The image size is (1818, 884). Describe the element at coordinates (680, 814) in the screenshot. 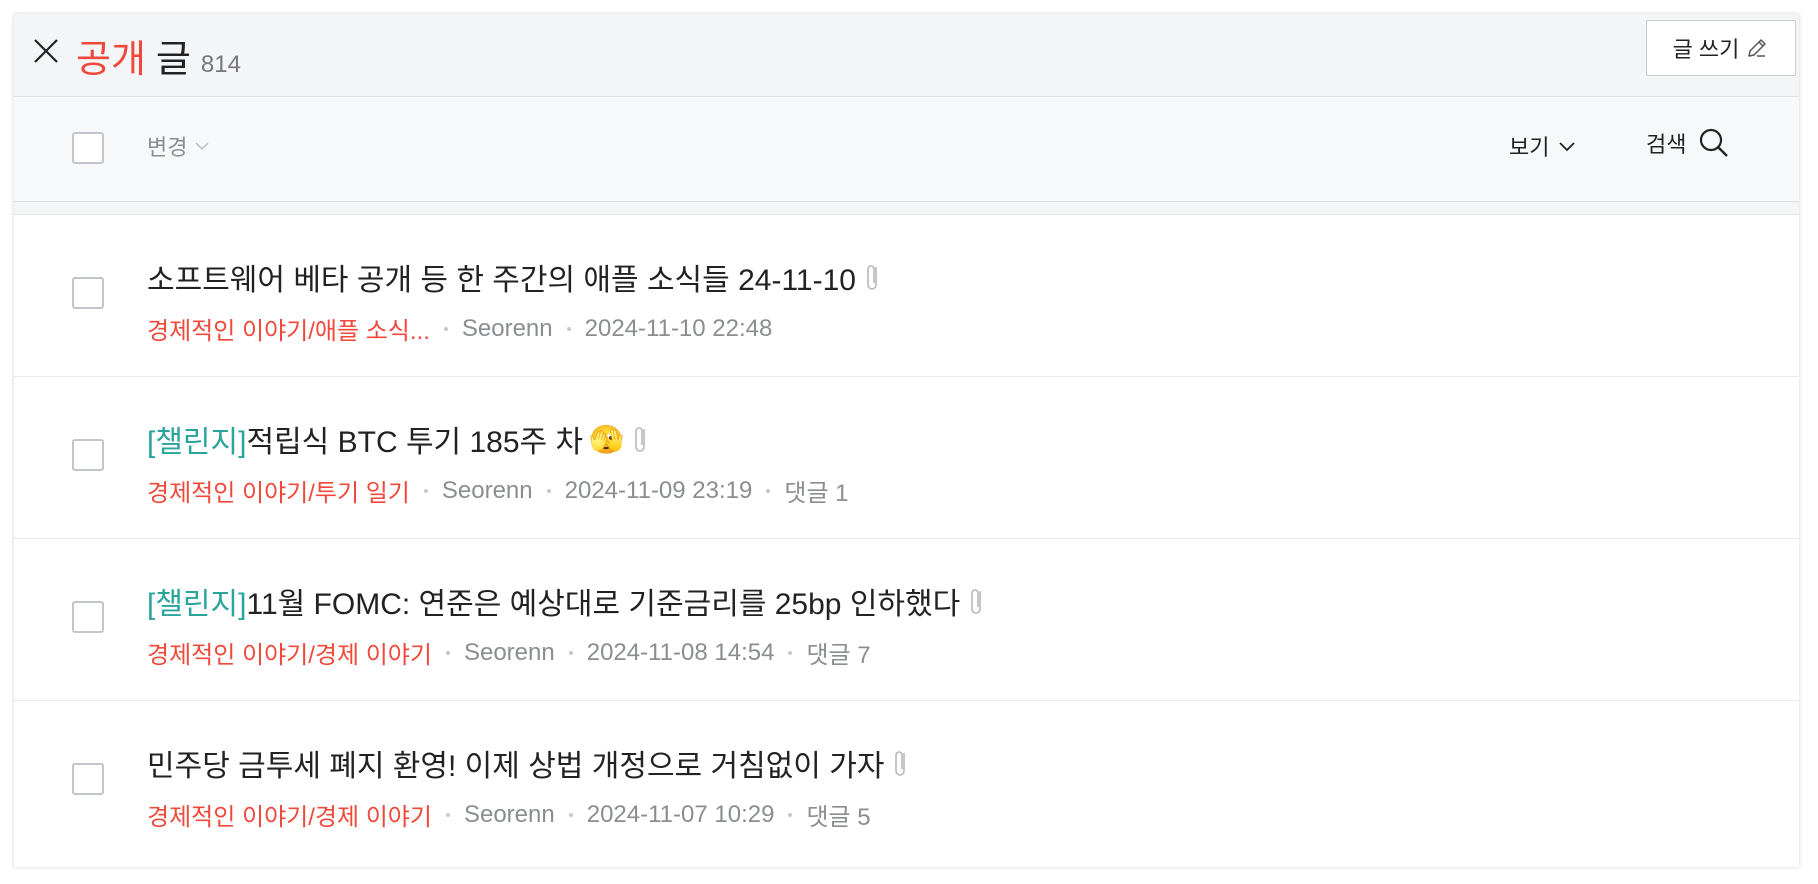

I see `post-datetime: 2024-11-07 10:29` at that location.